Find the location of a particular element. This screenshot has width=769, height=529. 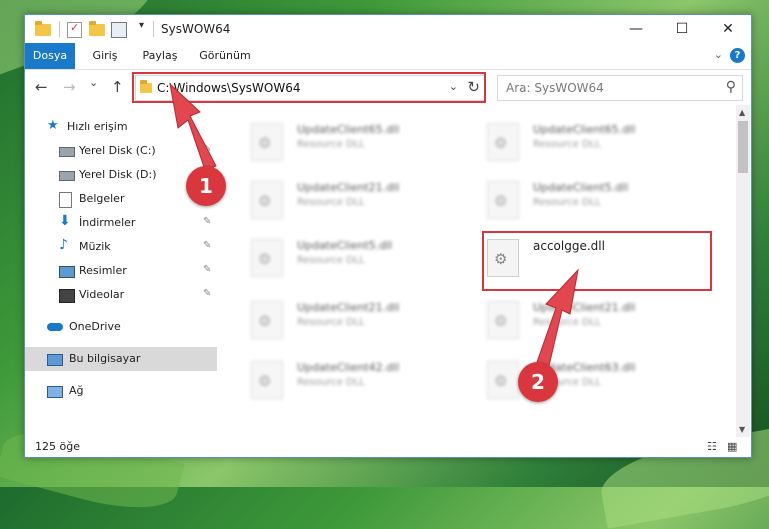

callout-badge-2: 2 is located at coordinates (538, 382).